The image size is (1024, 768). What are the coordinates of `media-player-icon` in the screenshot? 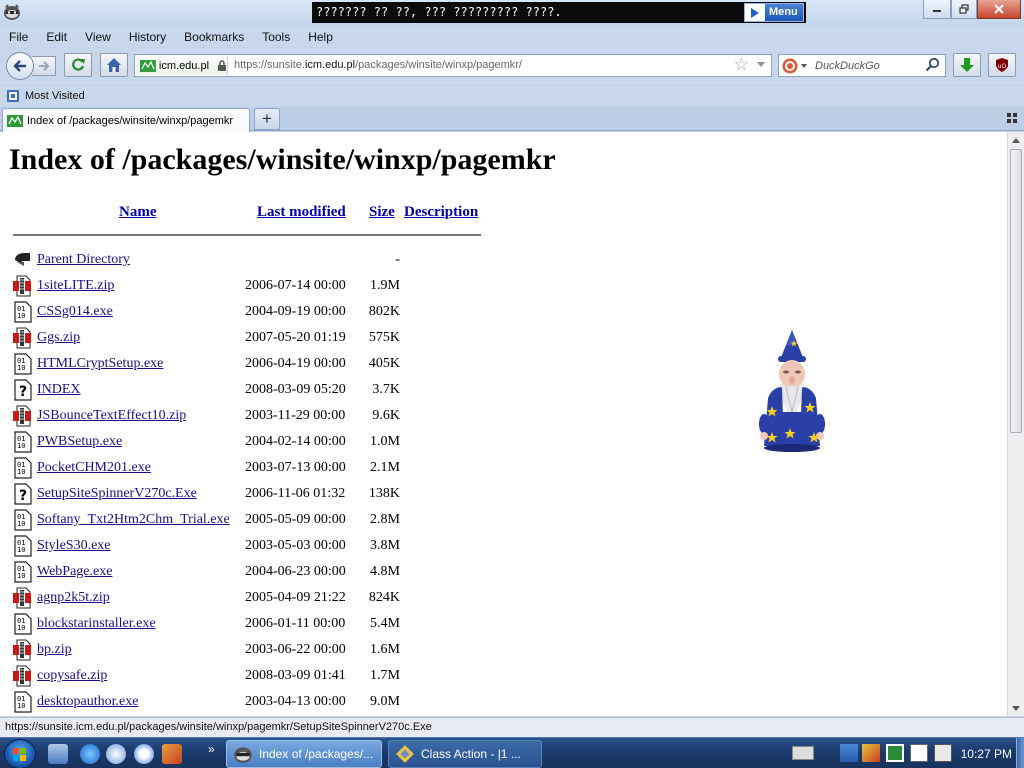 It's located at (144, 754).